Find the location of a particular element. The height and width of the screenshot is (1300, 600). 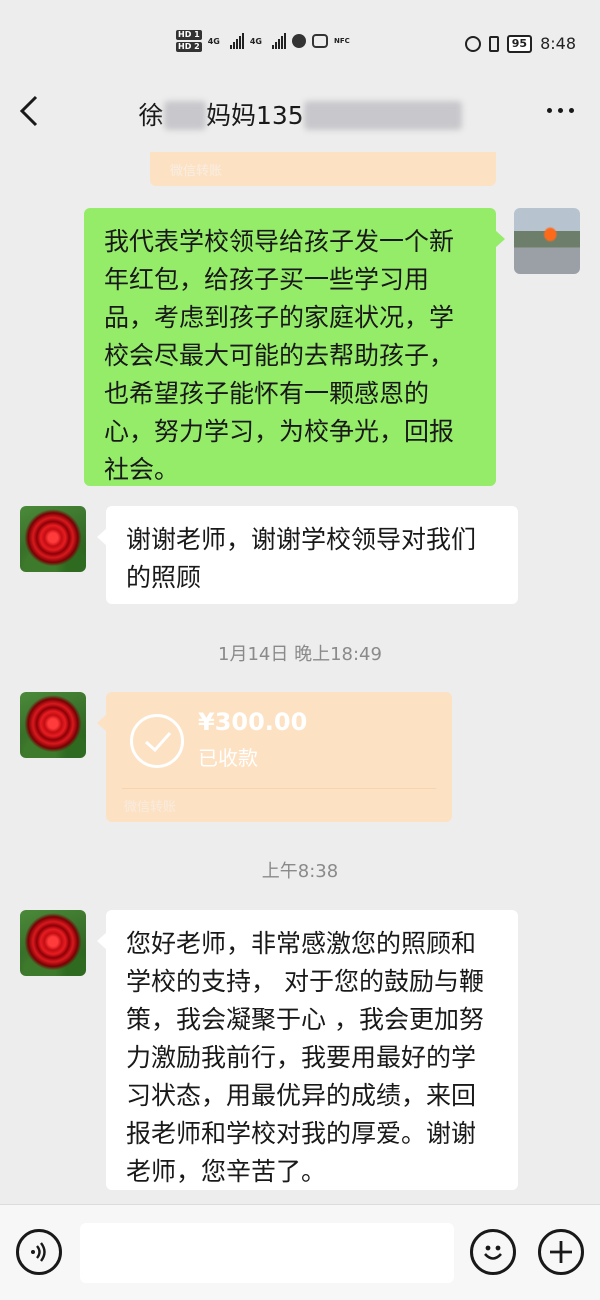

transfer-status: 已收款 is located at coordinates (228, 758).